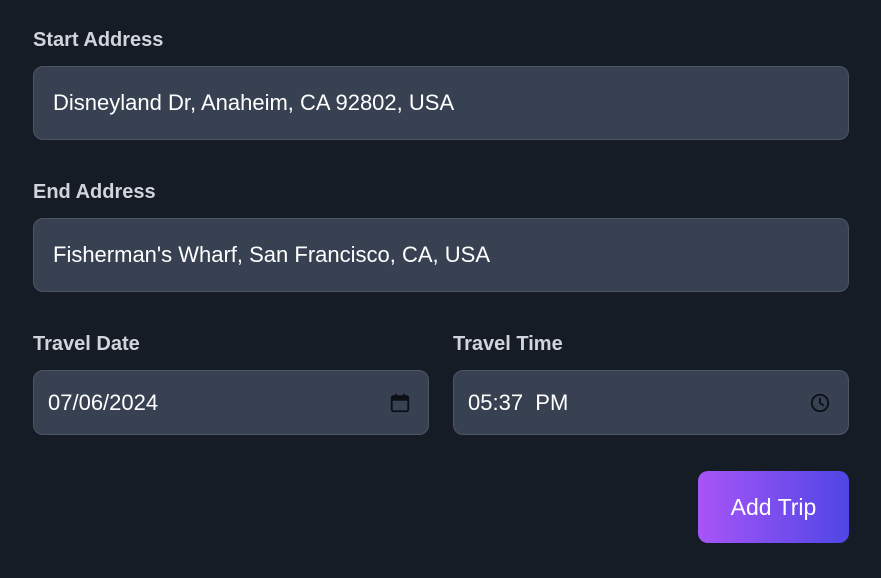  What do you see at coordinates (773, 507) in the screenshot?
I see `add-trip-button: Add Trip` at bounding box center [773, 507].